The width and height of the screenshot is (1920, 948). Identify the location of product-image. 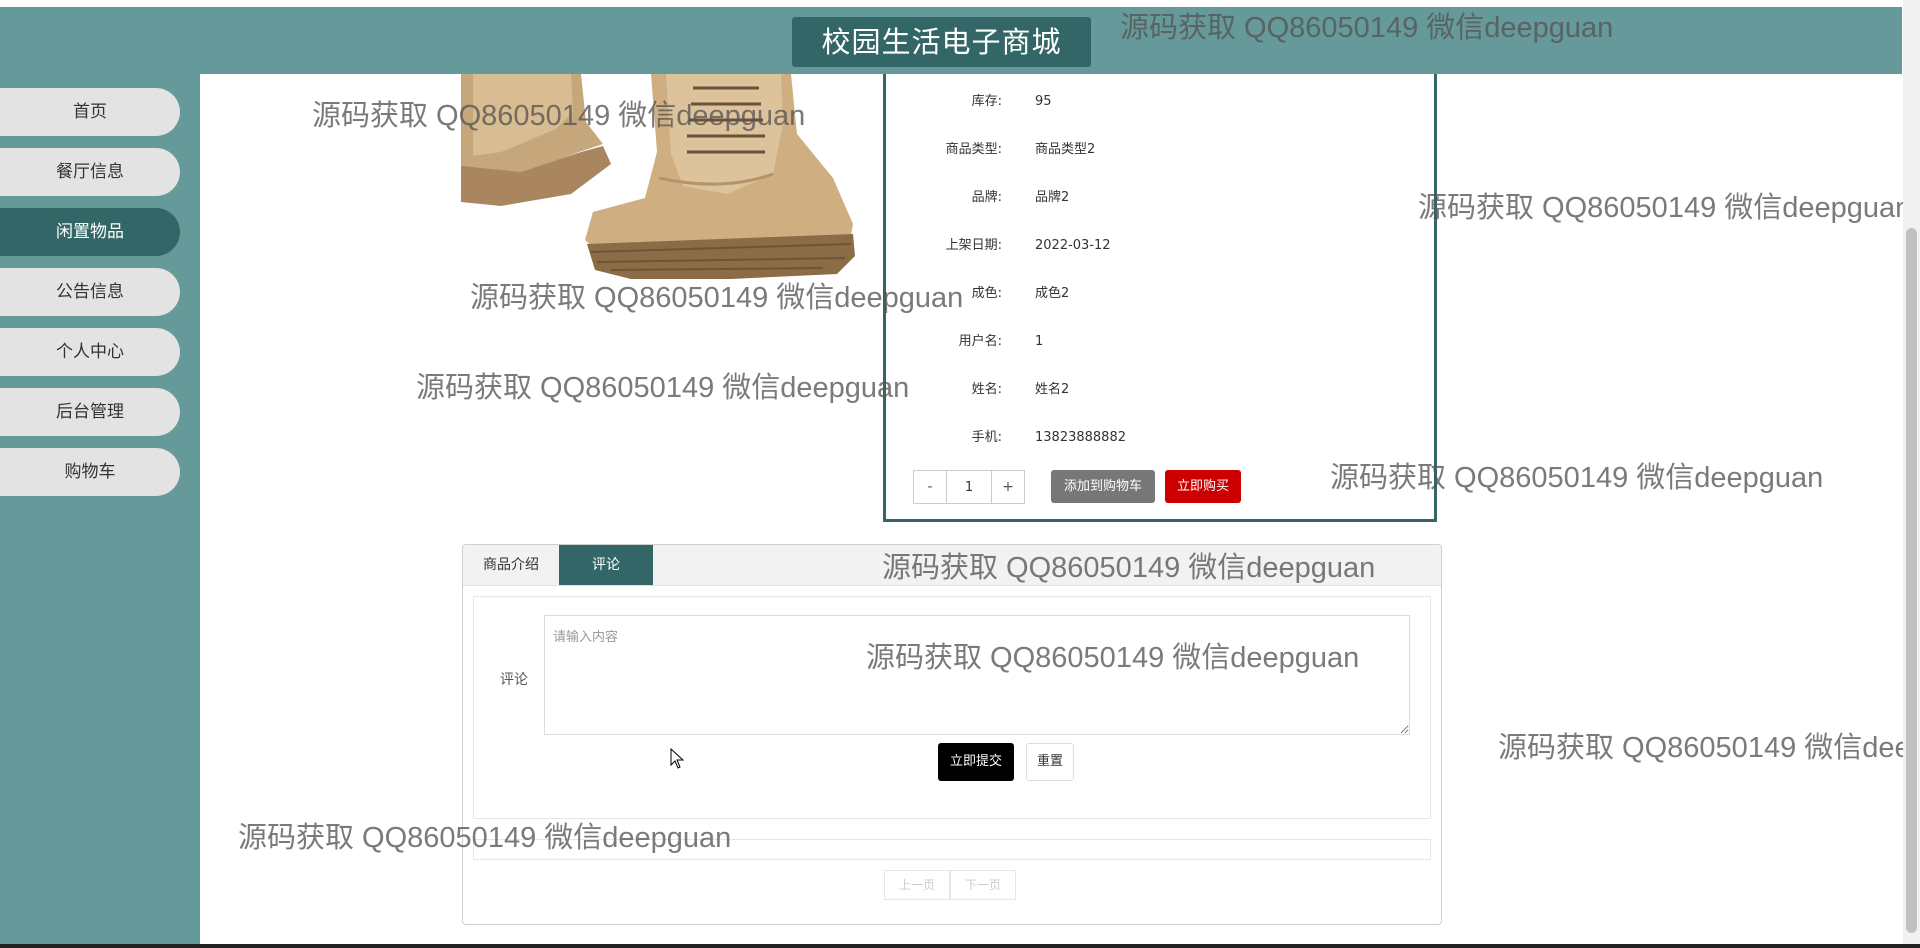
(661, 176).